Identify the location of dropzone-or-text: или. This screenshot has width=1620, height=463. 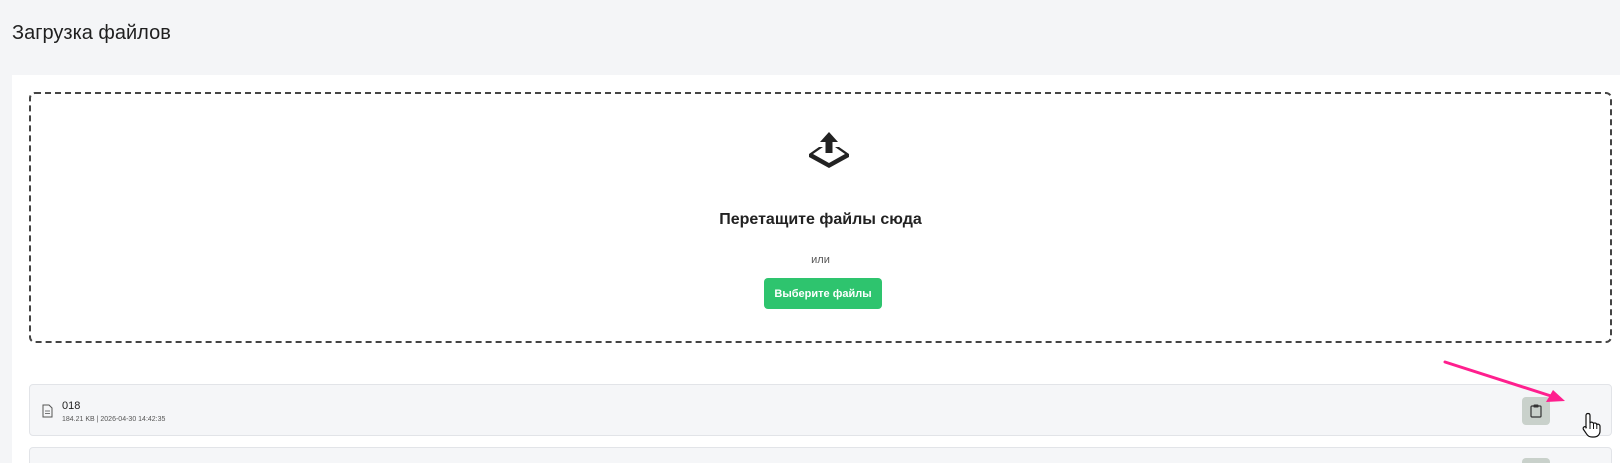
(820, 260).